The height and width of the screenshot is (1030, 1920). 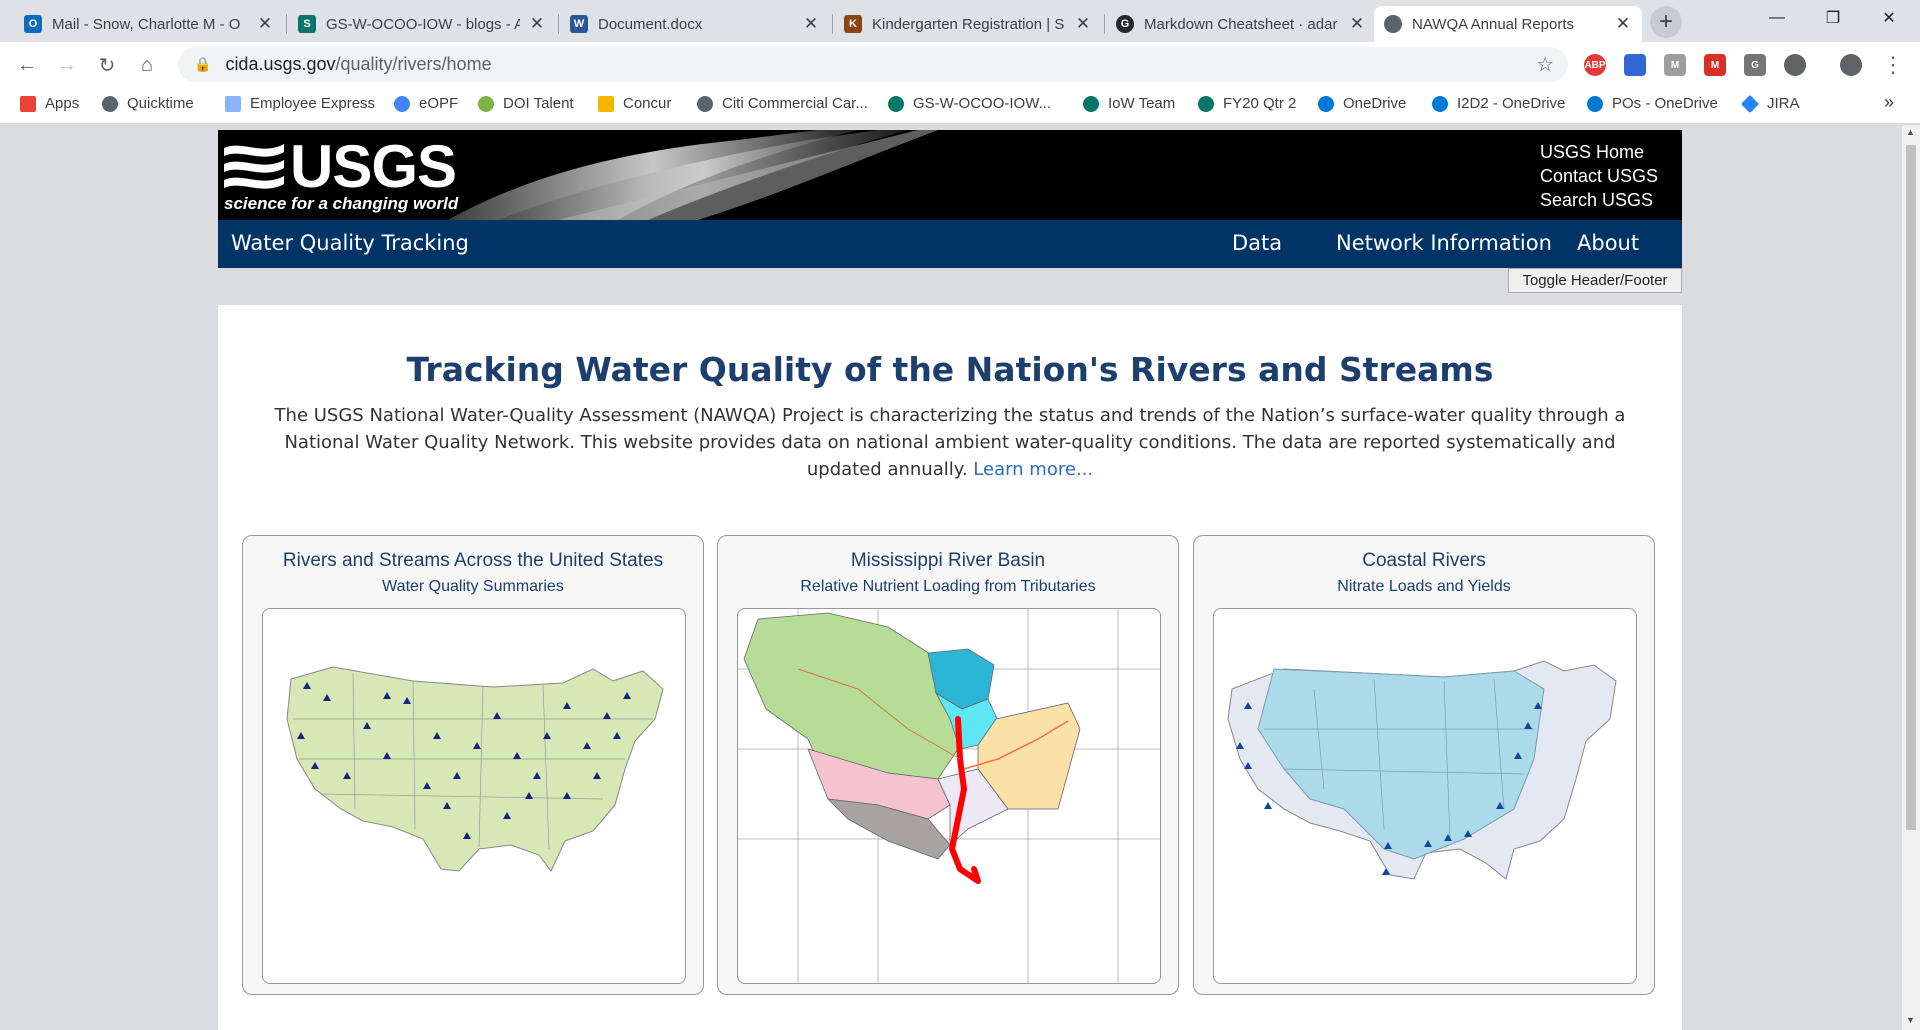 What do you see at coordinates (300, 103) in the screenshot?
I see `bookmark-item: Employee Express` at bounding box center [300, 103].